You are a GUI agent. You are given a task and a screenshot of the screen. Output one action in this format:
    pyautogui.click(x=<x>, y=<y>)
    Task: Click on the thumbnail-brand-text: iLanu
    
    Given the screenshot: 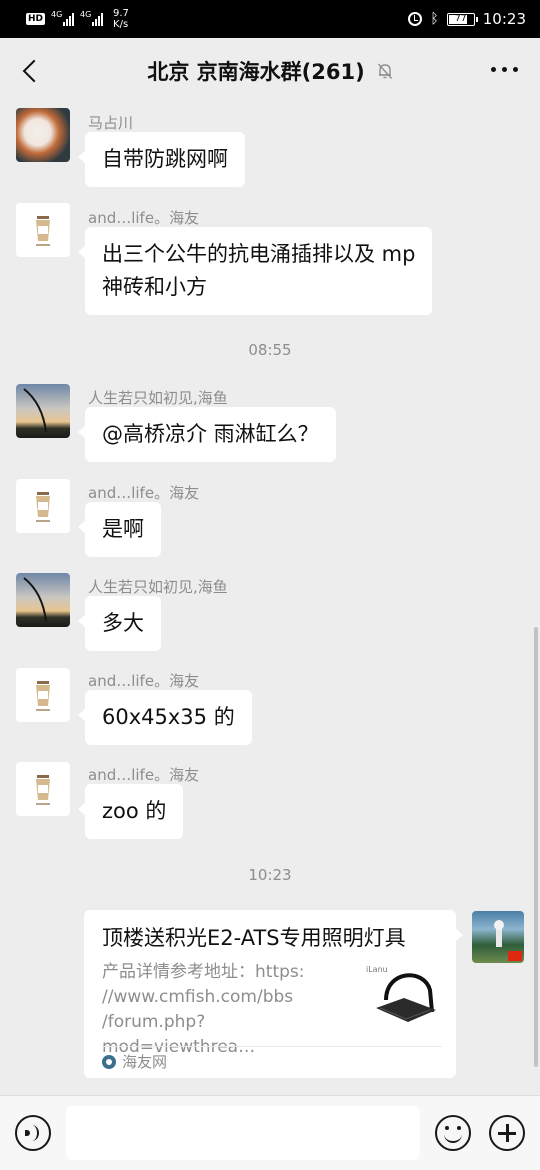 What is the action you would take?
    pyautogui.click(x=377, y=969)
    